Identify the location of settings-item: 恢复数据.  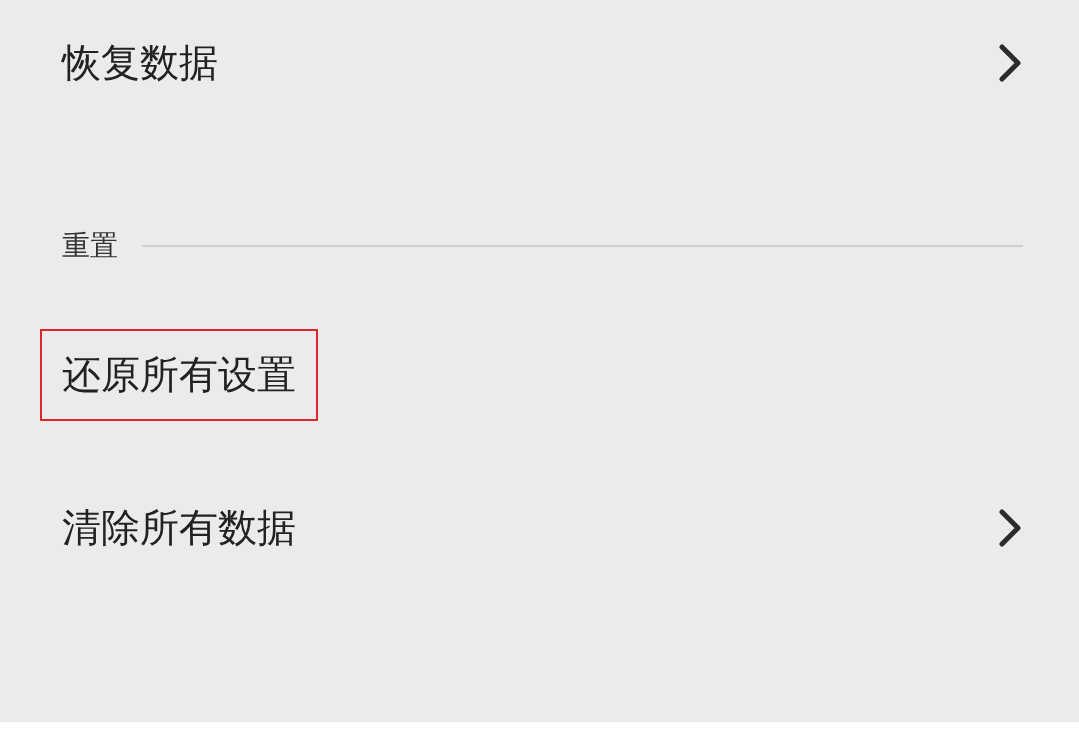
(140, 63).